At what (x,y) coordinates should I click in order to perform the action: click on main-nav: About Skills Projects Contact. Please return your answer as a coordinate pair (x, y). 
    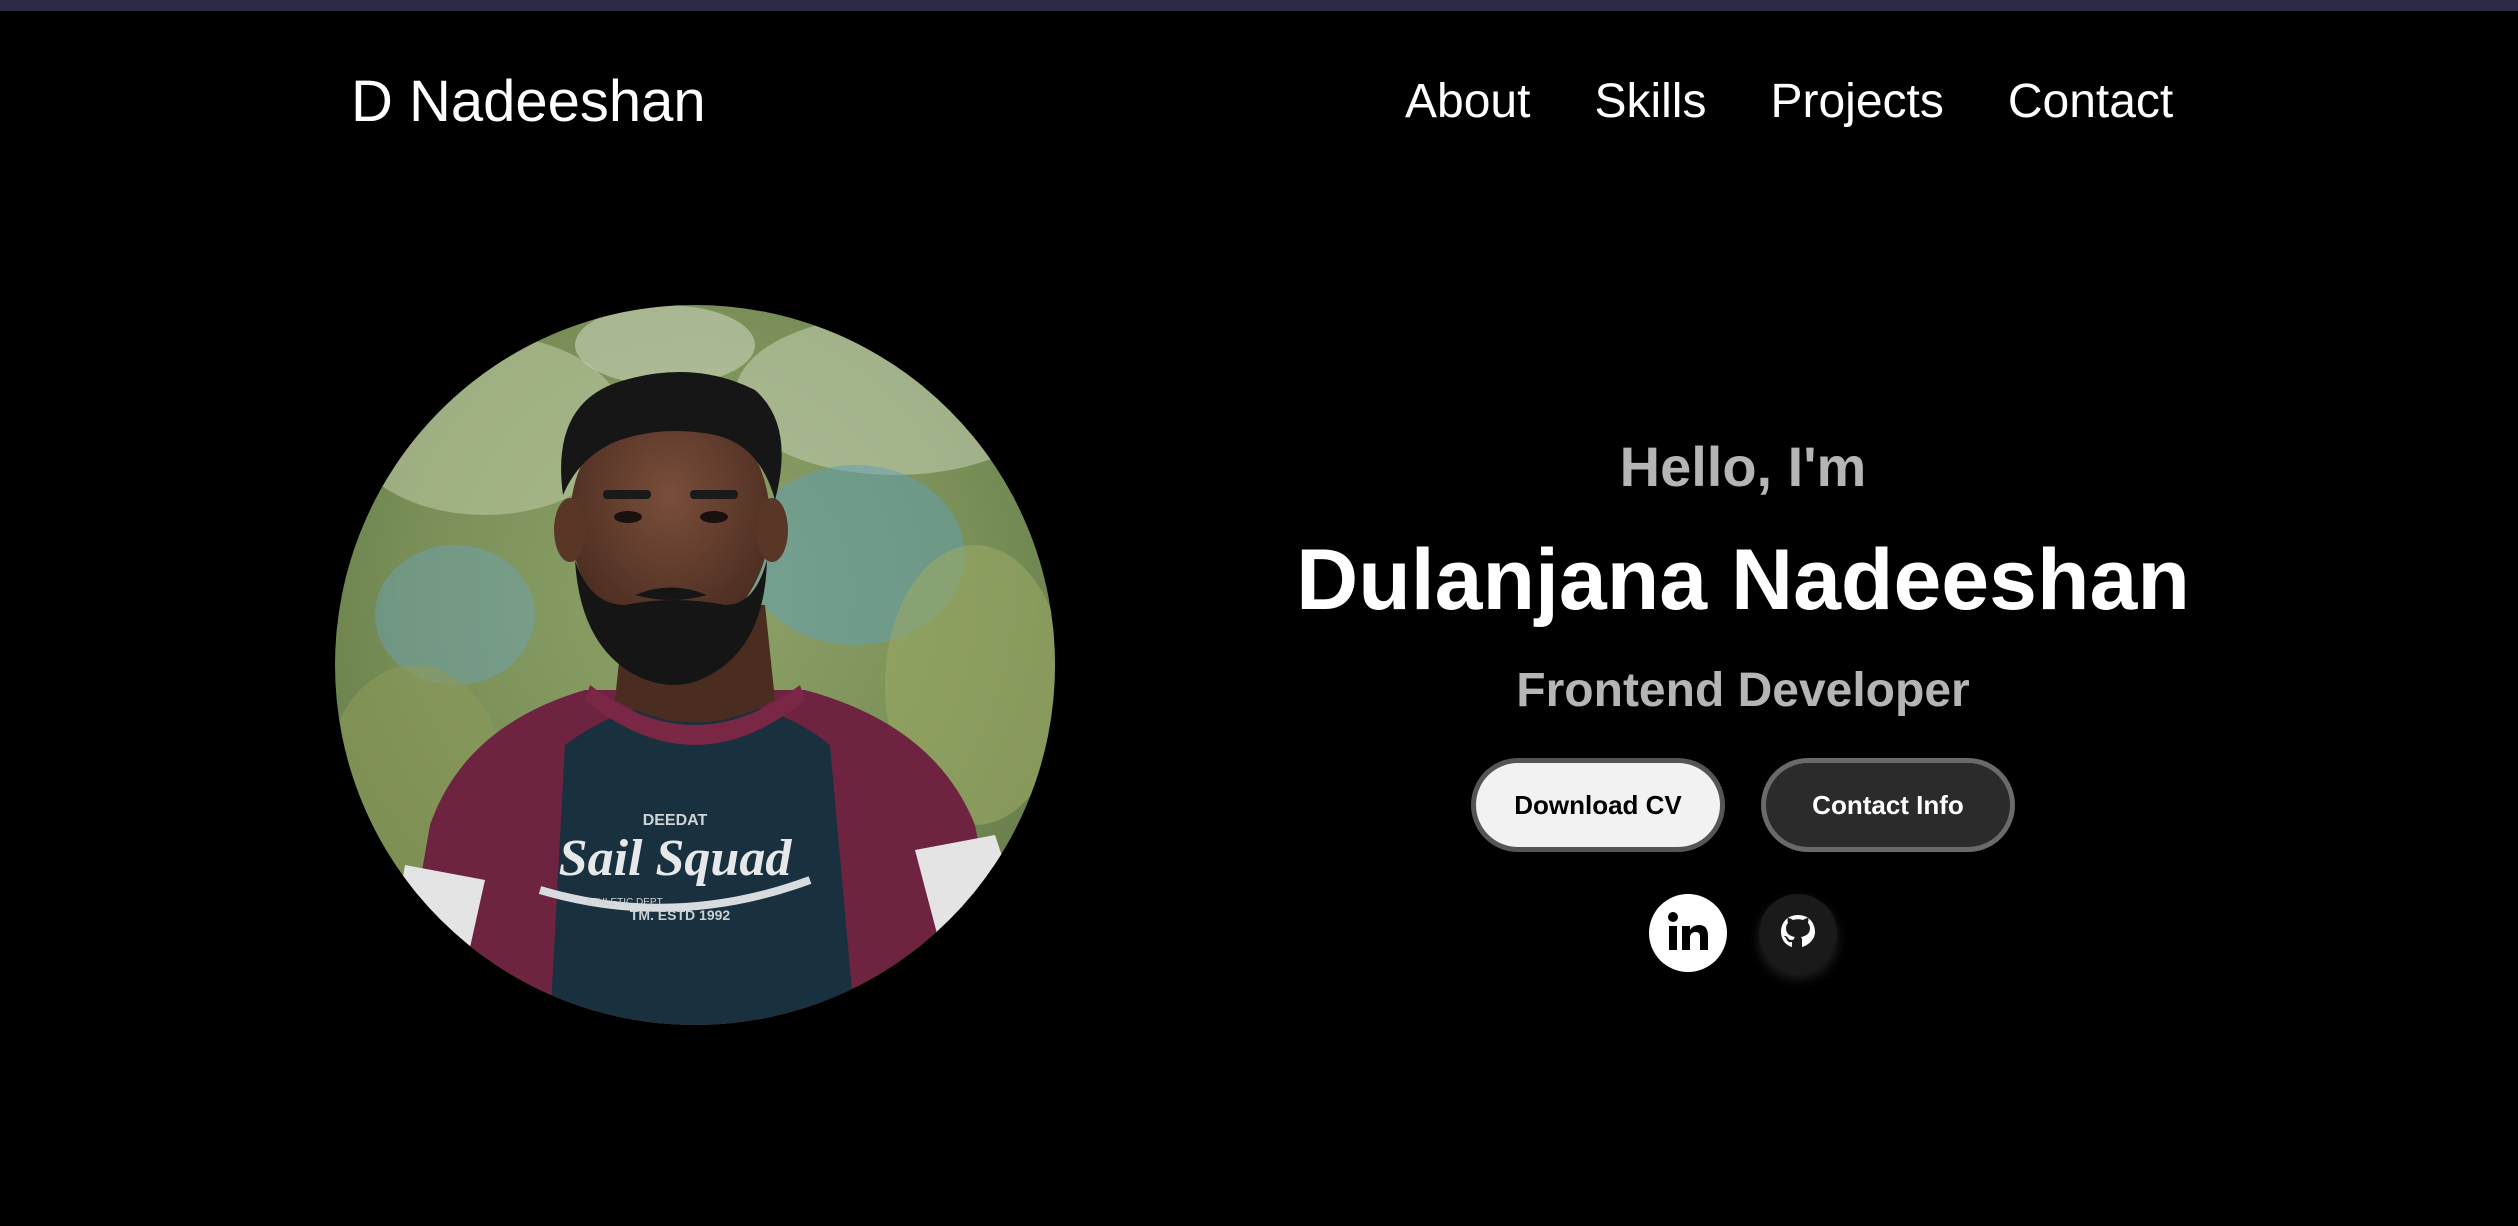
    Looking at the image, I should click on (1789, 102).